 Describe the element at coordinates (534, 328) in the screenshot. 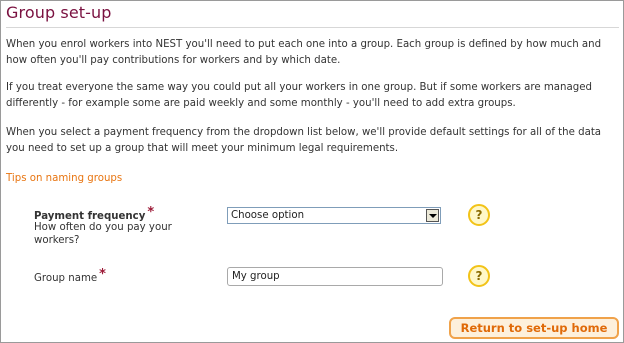

I see `return-to-setup-home-button: Return to set-up home` at that location.